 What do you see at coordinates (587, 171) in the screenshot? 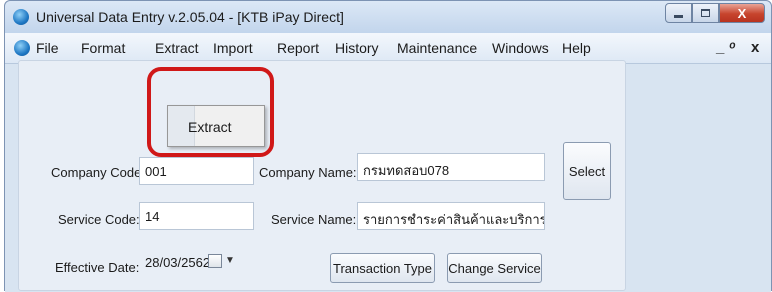
I see `select-button: Select` at bounding box center [587, 171].